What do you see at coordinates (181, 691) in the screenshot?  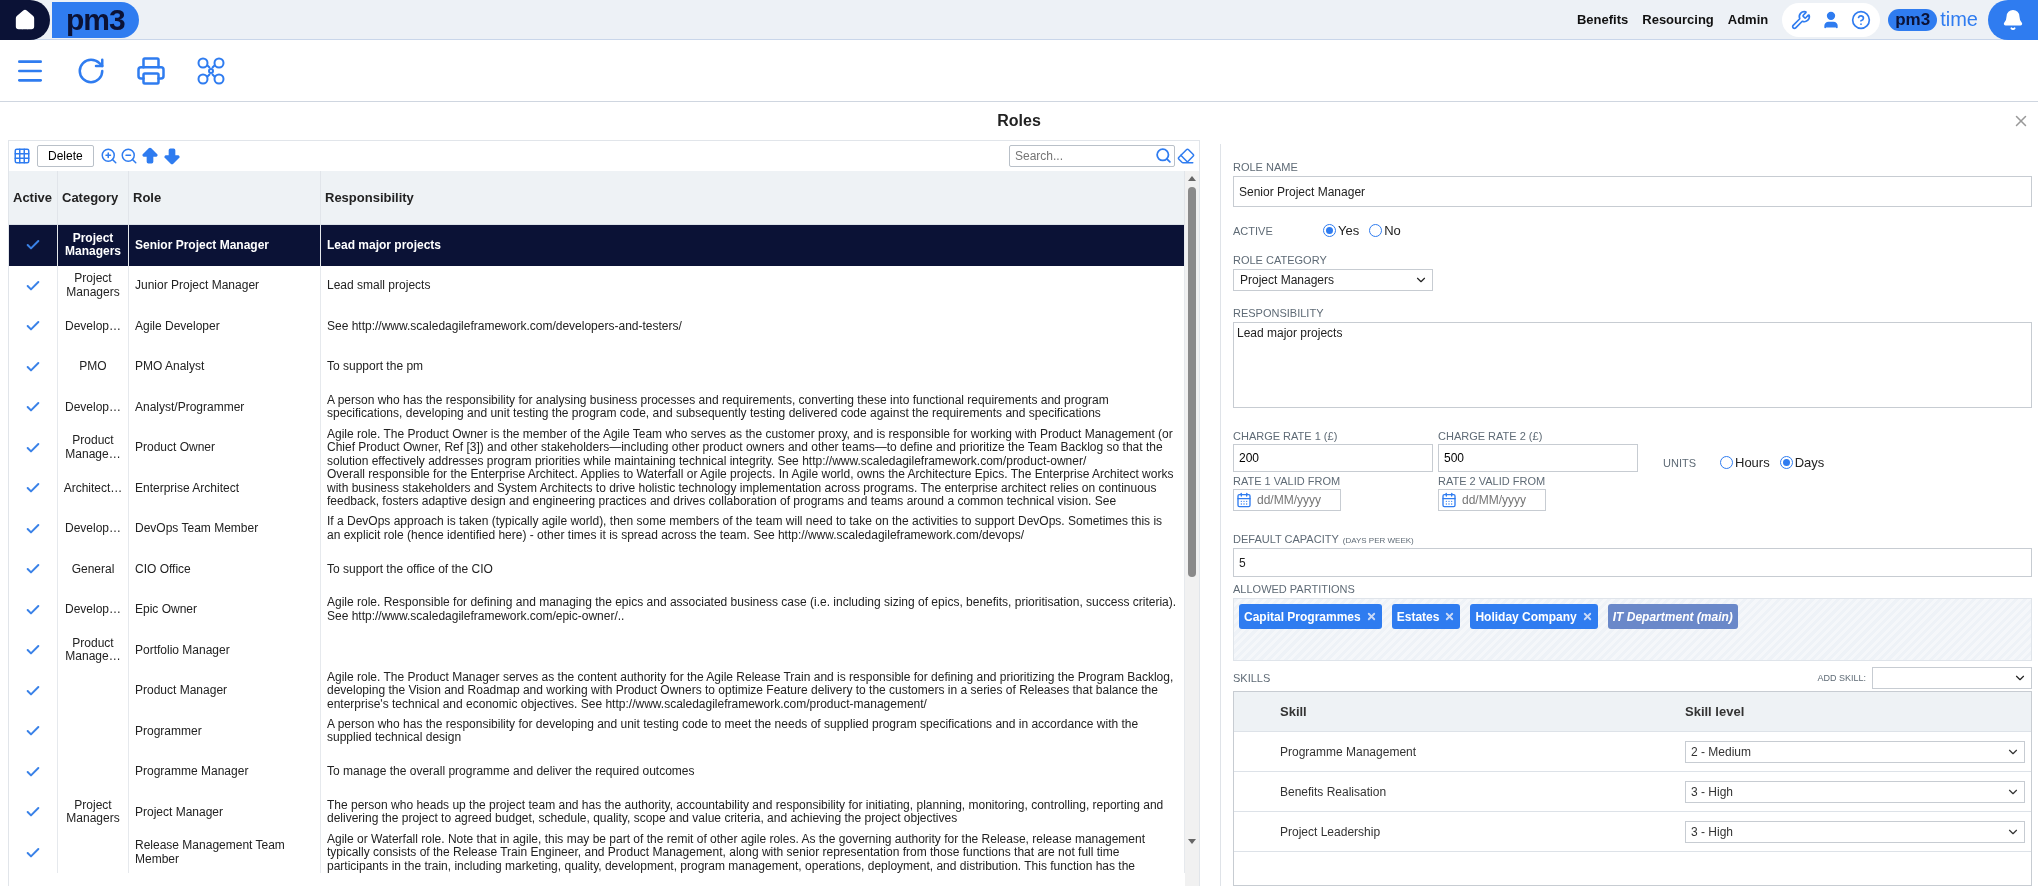 I see `role-text: Product Manager` at bounding box center [181, 691].